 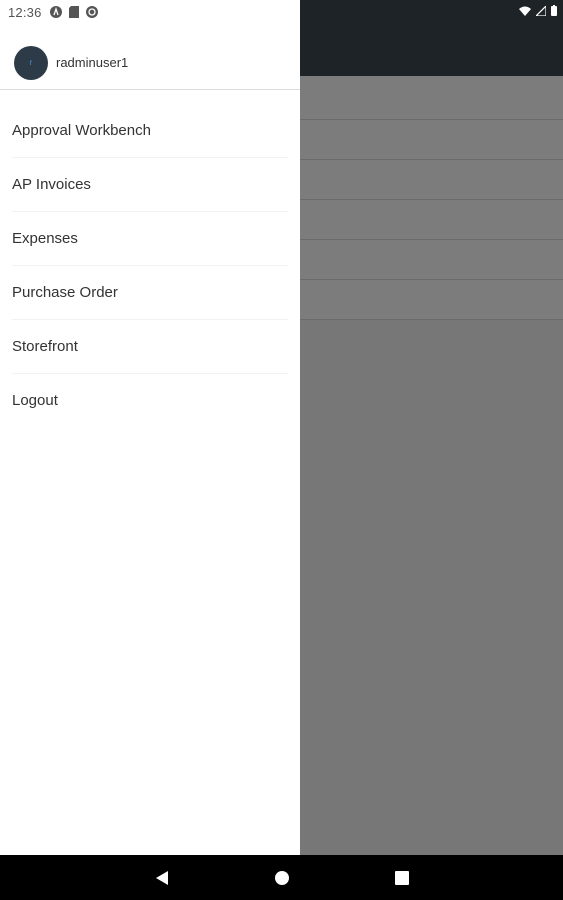 I want to click on menu-item-label: Storefront, so click(x=45, y=346).